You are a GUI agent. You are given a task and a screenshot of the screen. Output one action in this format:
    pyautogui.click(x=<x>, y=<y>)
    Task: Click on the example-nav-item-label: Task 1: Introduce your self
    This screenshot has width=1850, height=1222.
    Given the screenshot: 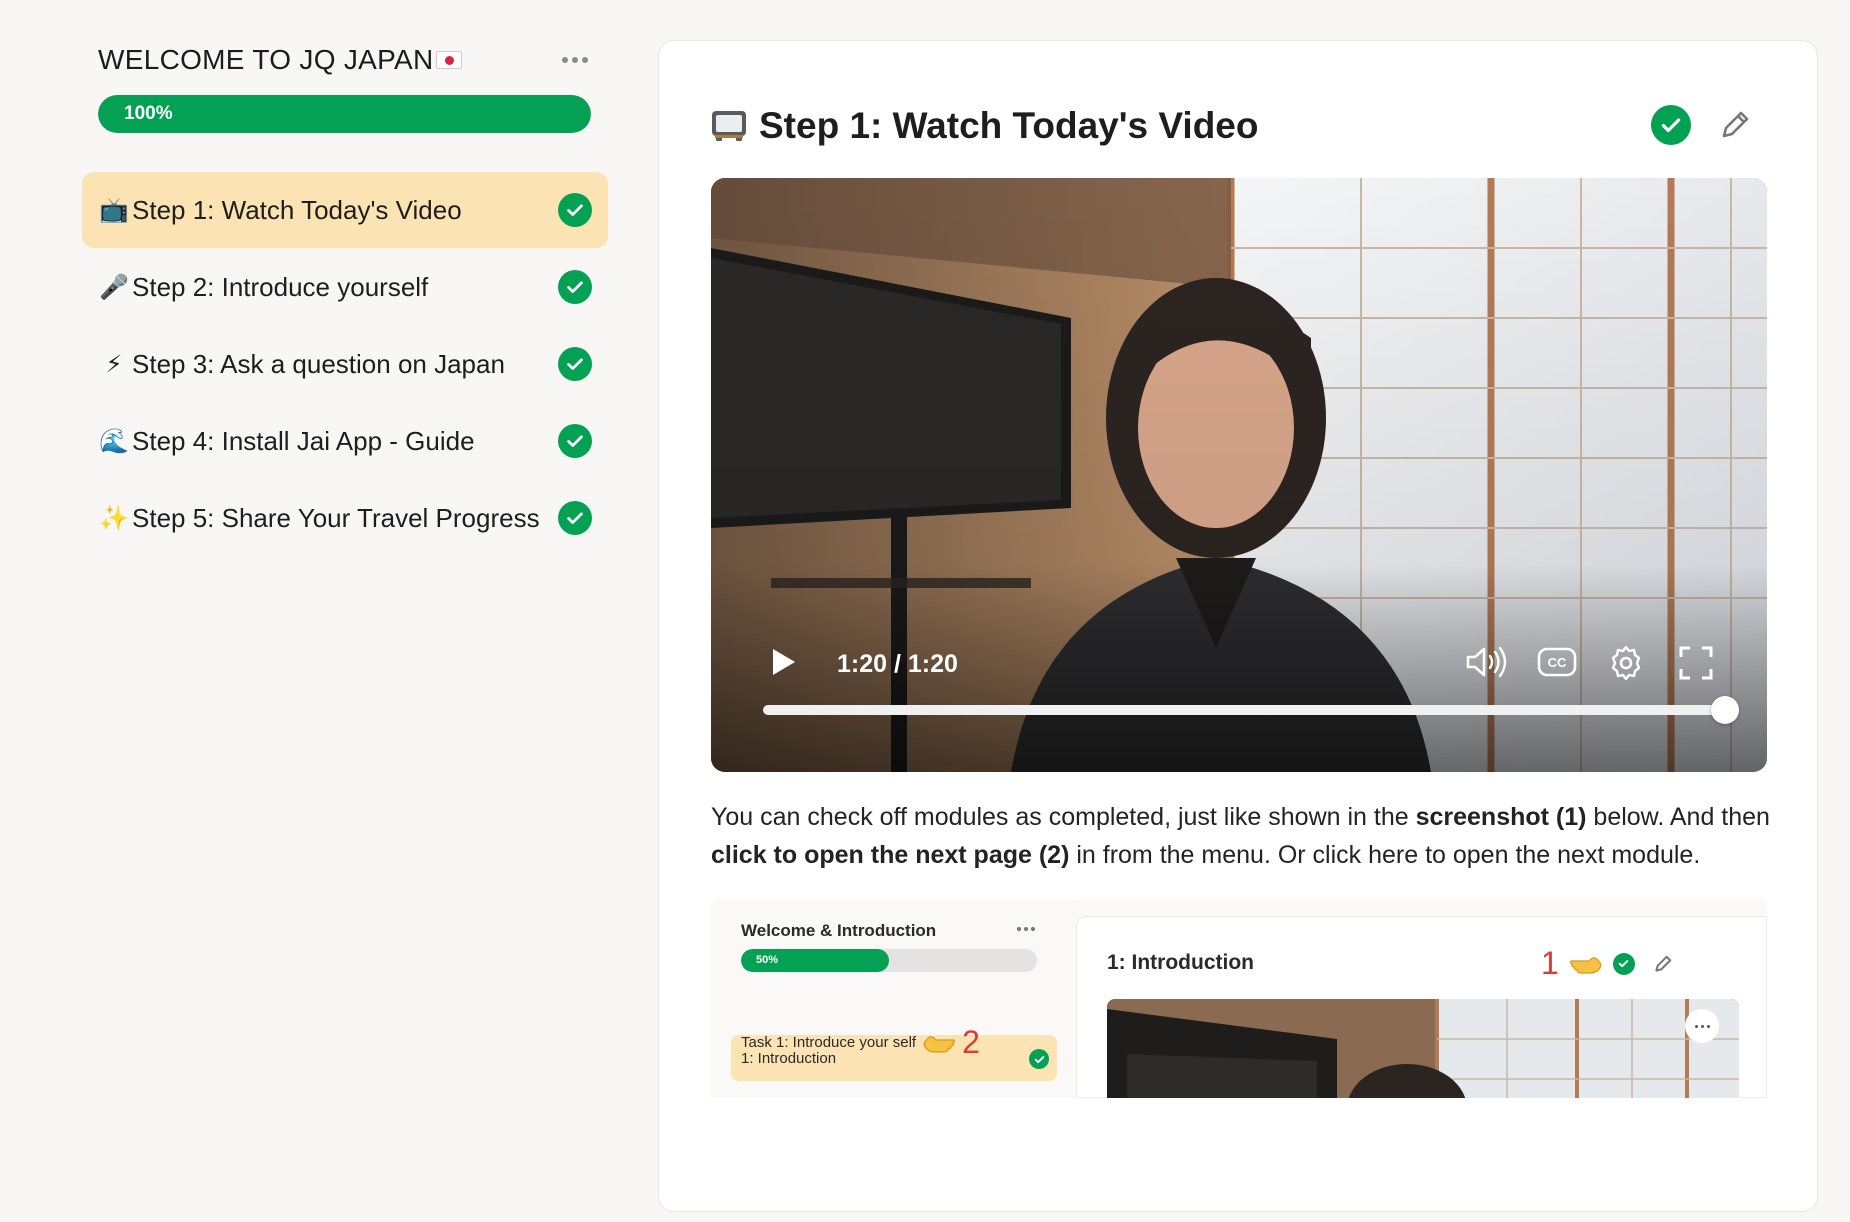 What is the action you would take?
    pyautogui.click(x=829, y=1042)
    